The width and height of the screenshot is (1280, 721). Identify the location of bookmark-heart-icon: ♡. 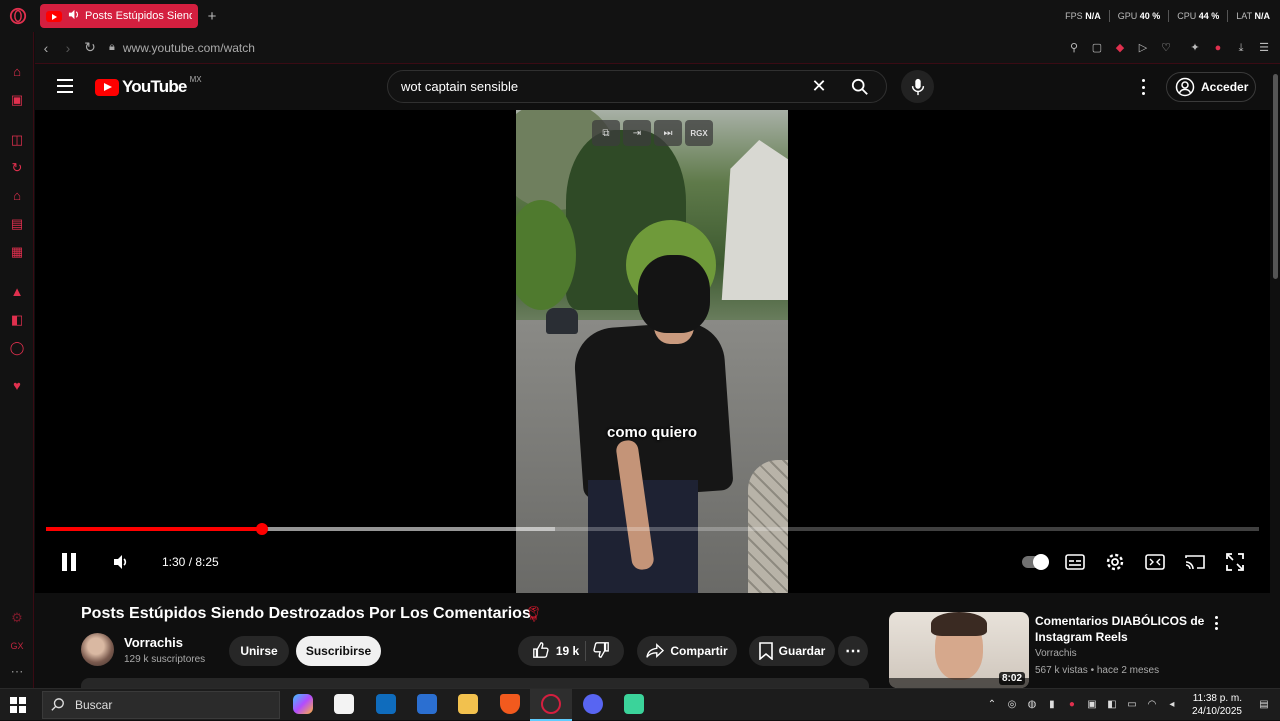
(1166, 48).